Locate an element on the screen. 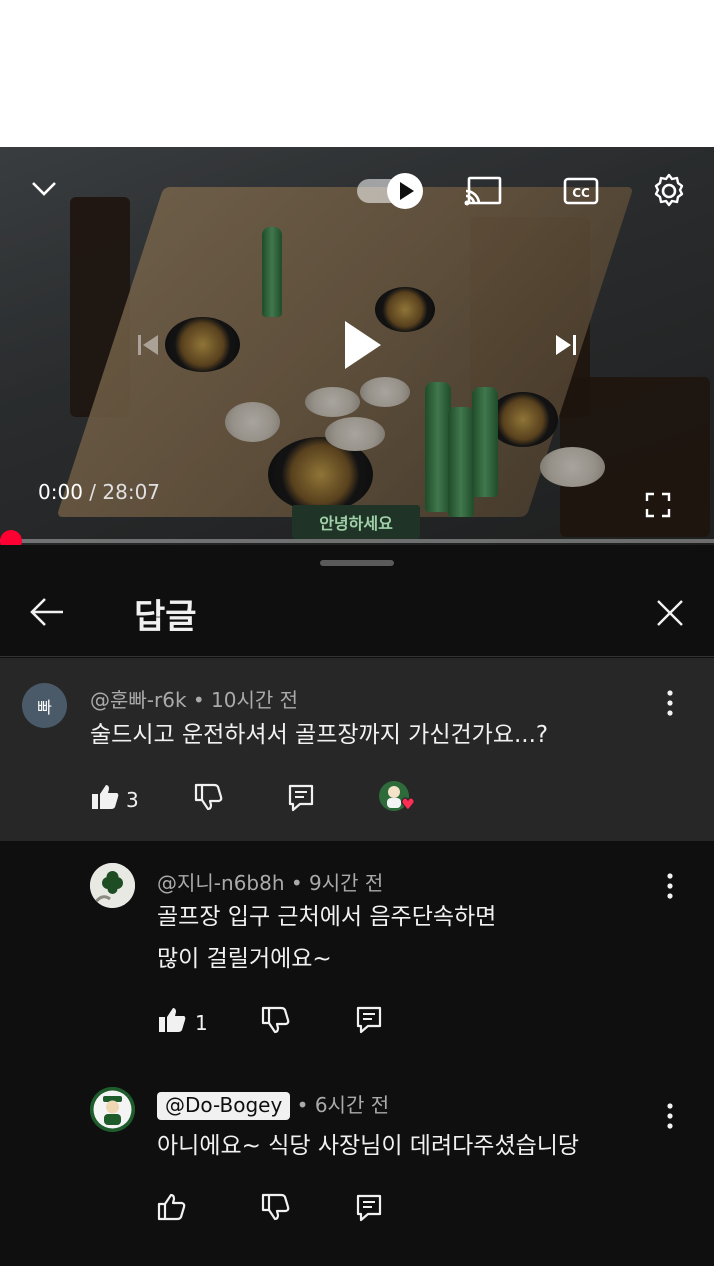 This screenshot has width=714, height=1266. replies-title: 답글 is located at coordinates (165, 617).